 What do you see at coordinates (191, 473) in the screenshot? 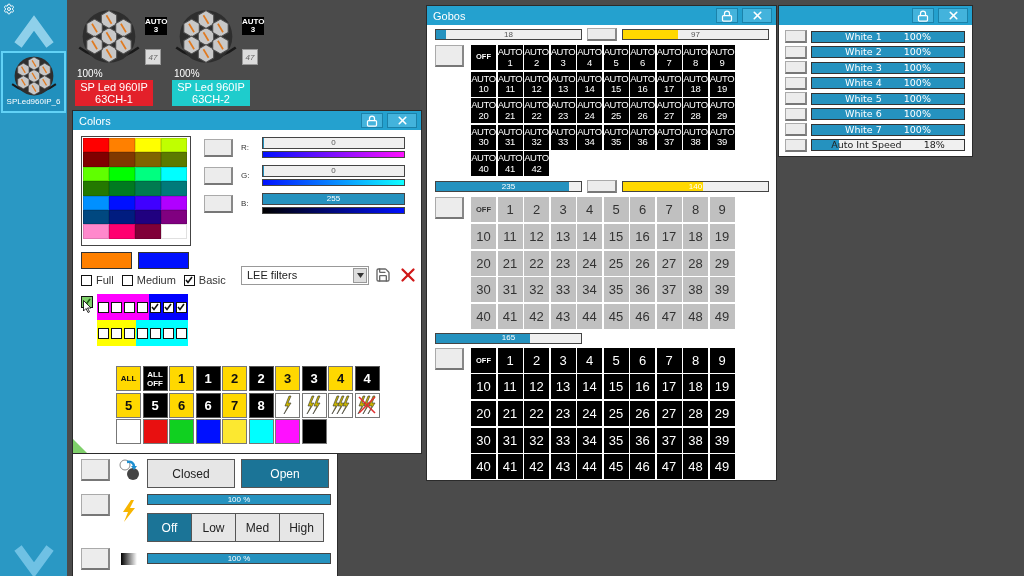
I see `shutter-button: Closed` at bounding box center [191, 473].